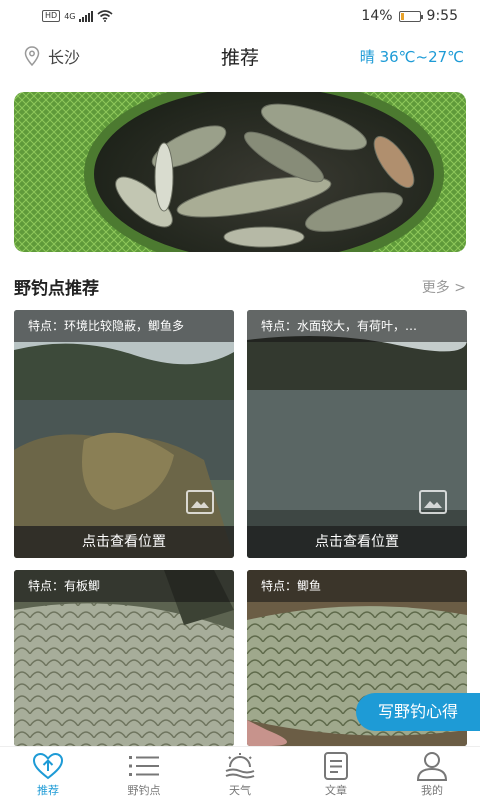  What do you see at coordinates (105, 16) in the screenshot?
I see `wifi-icon` at bounding box center [105, 16].